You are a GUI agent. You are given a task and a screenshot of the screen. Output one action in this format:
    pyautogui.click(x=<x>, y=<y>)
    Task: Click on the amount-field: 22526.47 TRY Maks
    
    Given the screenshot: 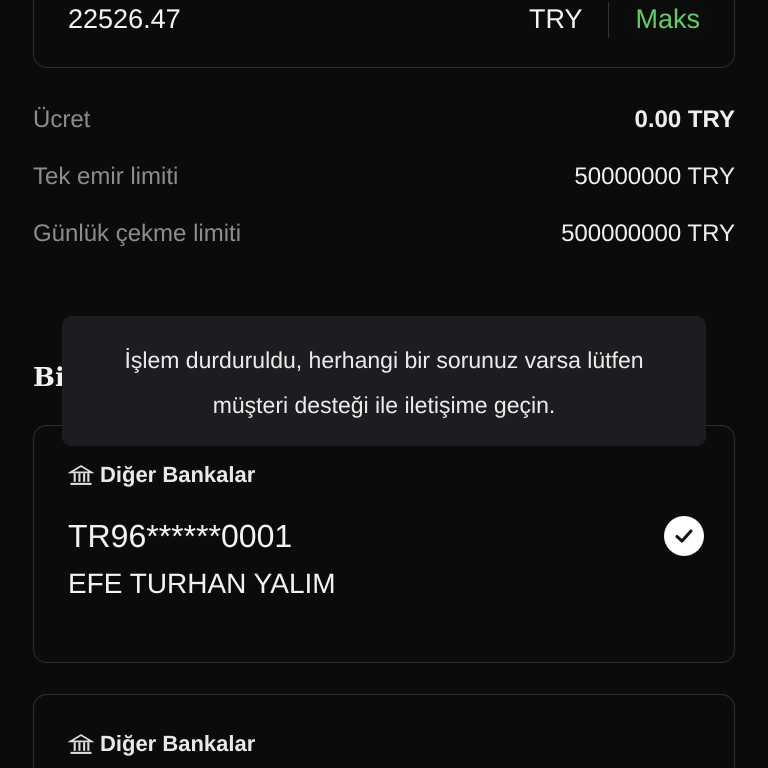 What is the action you would take?
    pyautogui.click(x=384, y=34)
    